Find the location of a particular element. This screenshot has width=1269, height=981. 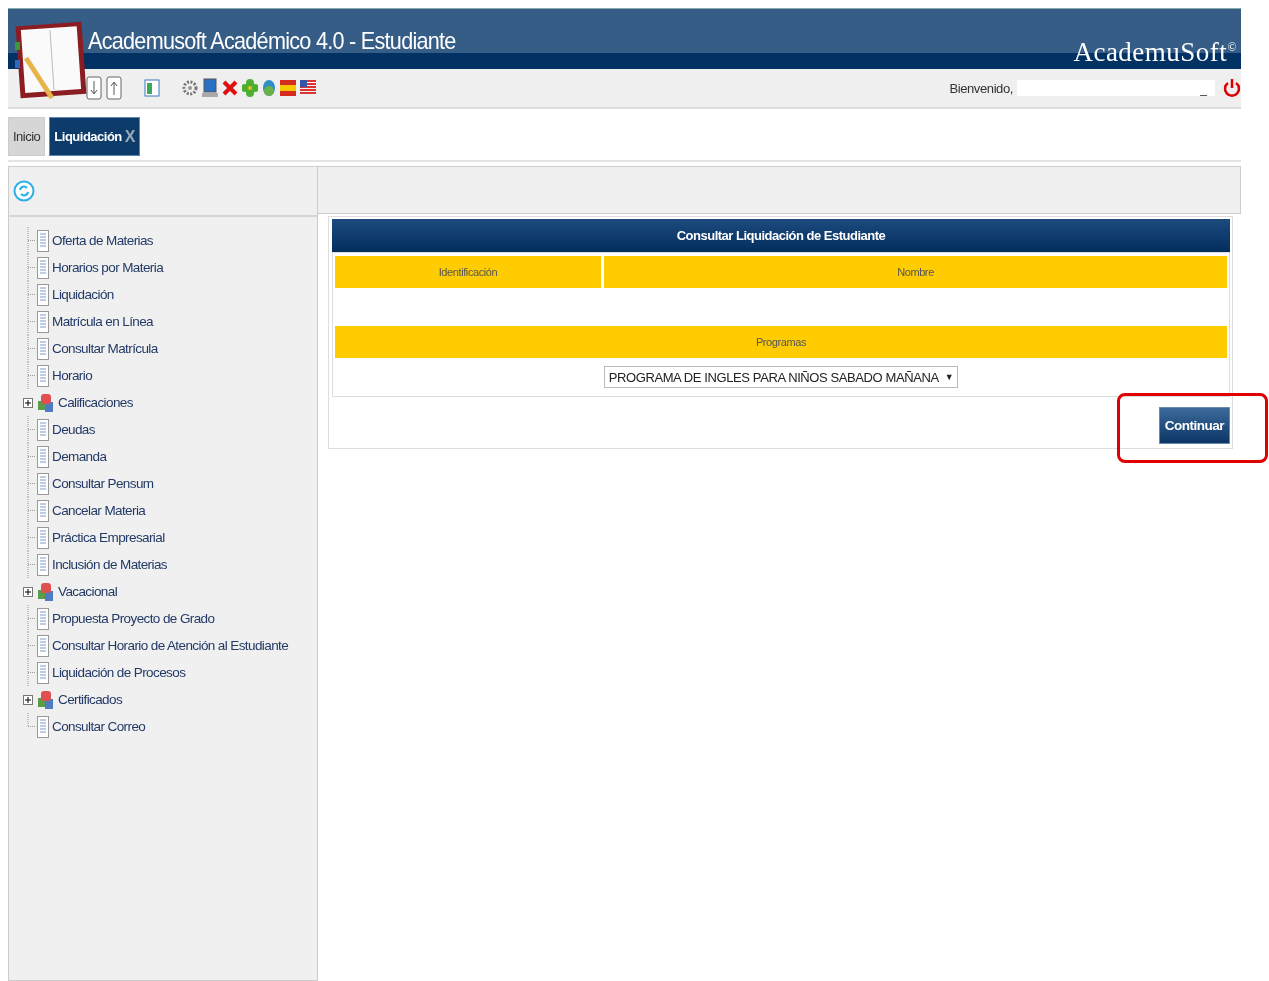

panel-icon is located at coordinates (152, 88).